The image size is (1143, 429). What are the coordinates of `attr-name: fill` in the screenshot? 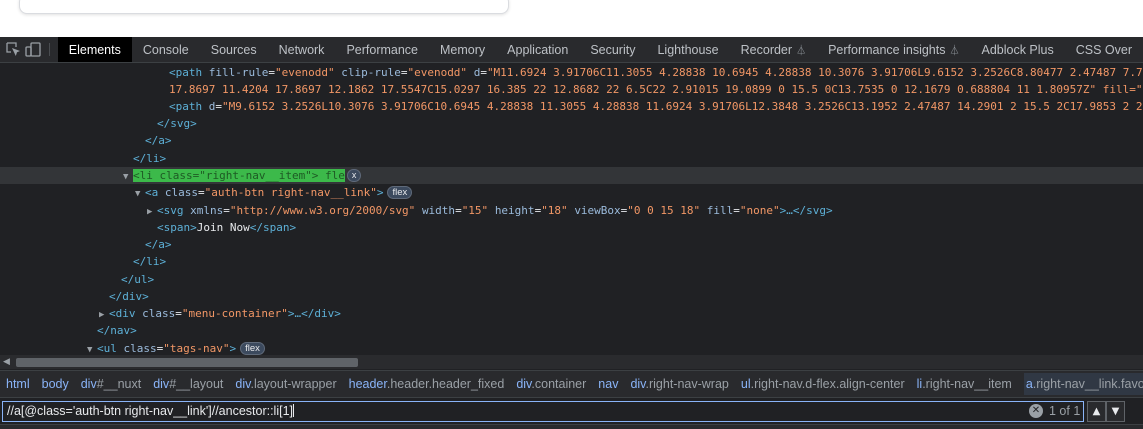 It's located at (720, 210).